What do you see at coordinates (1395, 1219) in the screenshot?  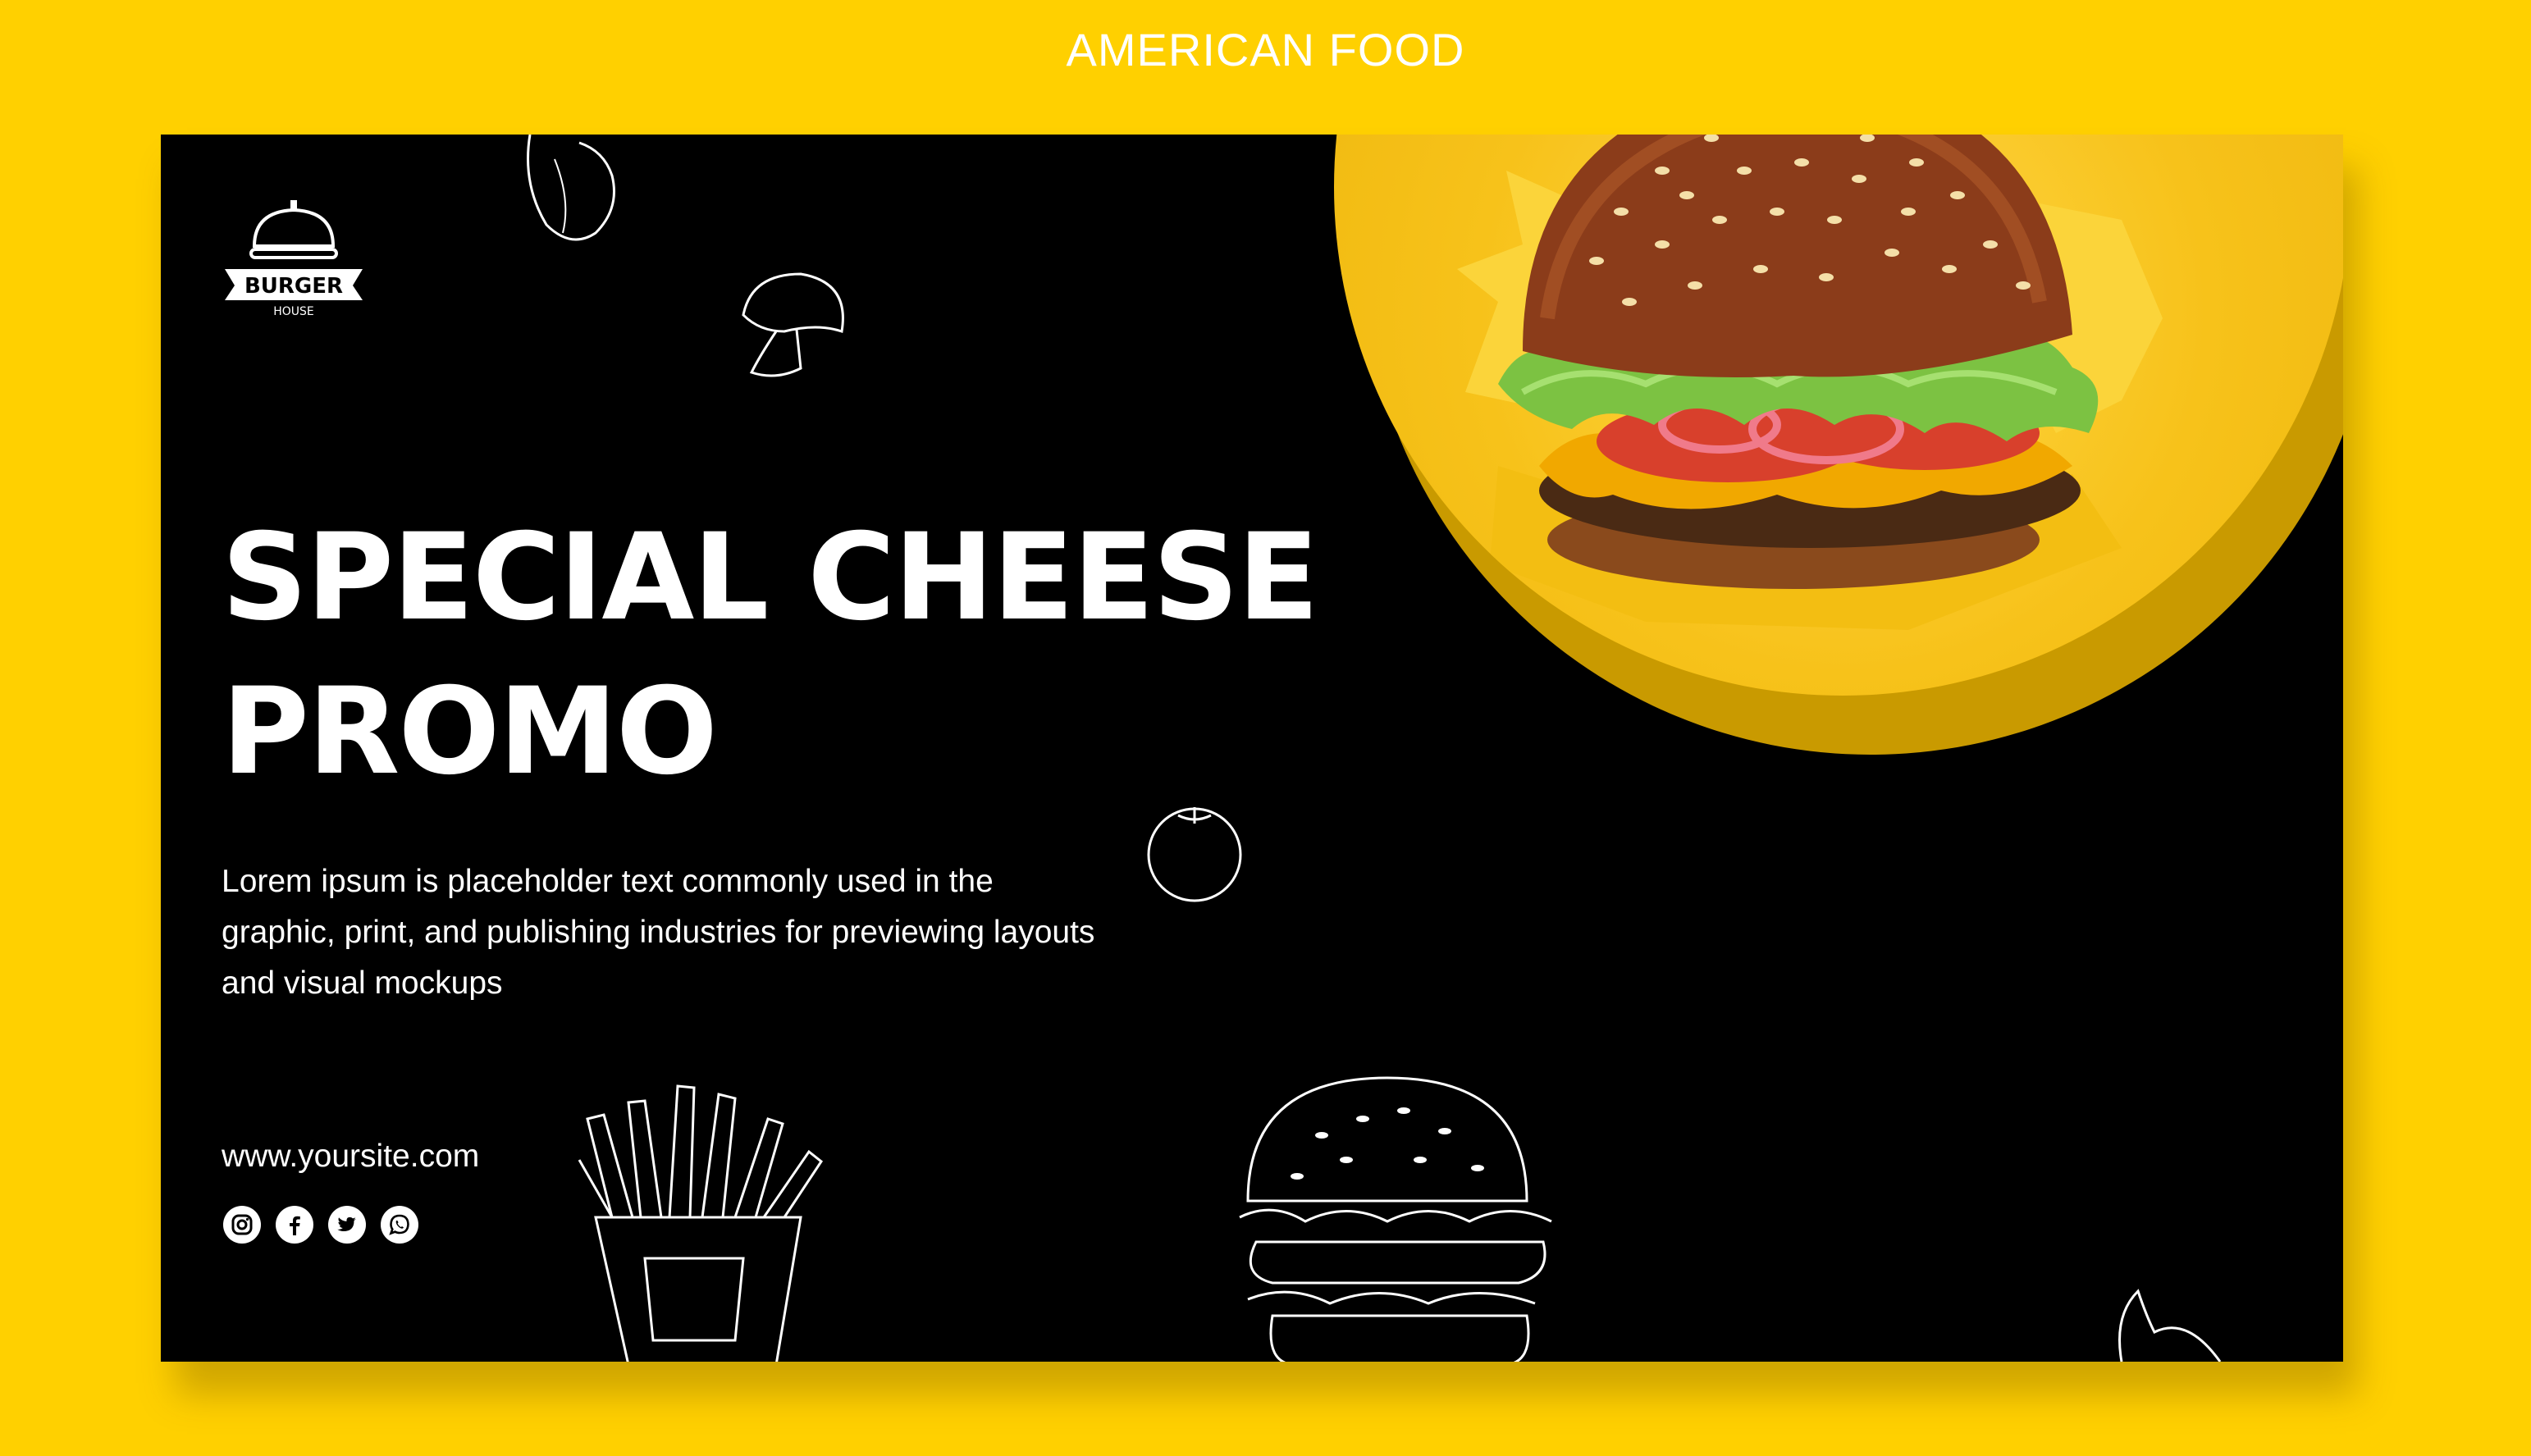 I see `burger-doodle-icon` at bounding box center [1395, 1219].